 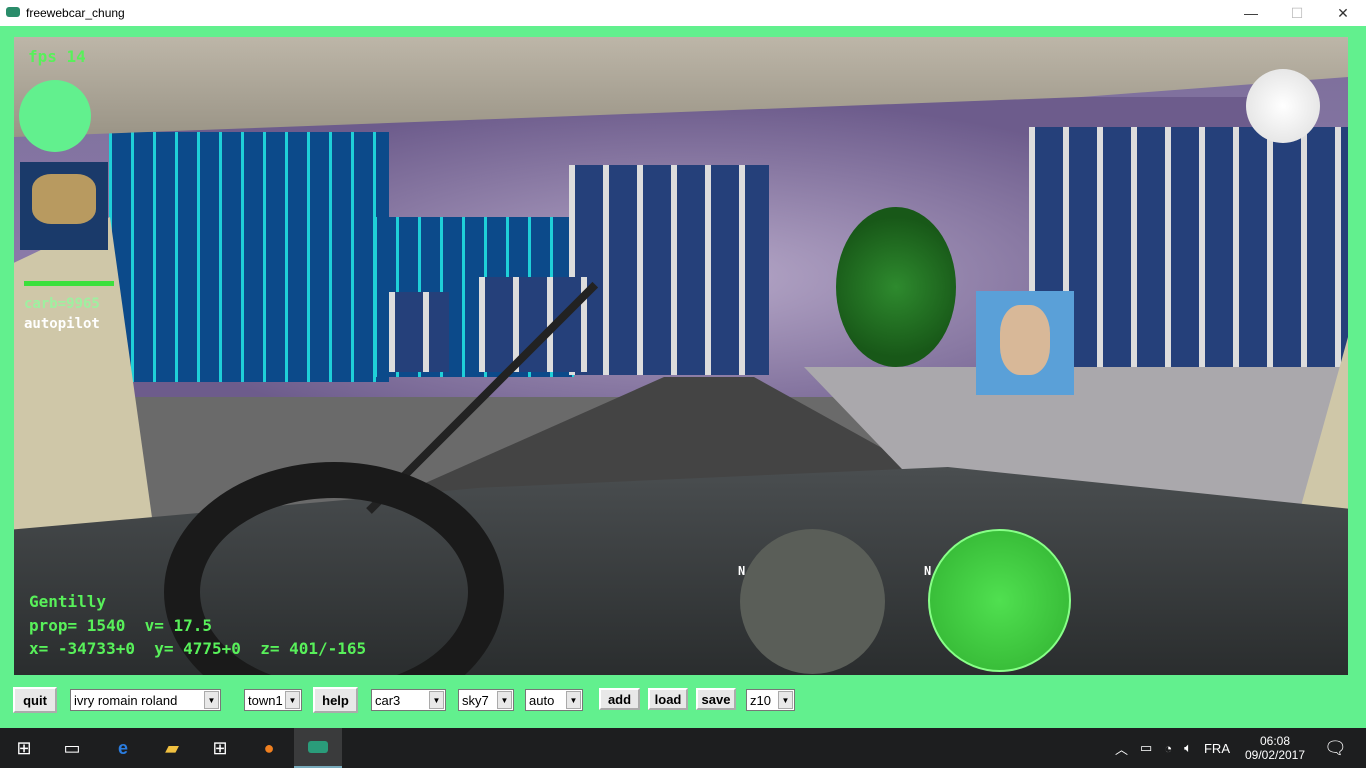 What do you see at coordinates (265, 700) in the screenshot?
I see `town-value: town1` at bounding box center [265, 700].